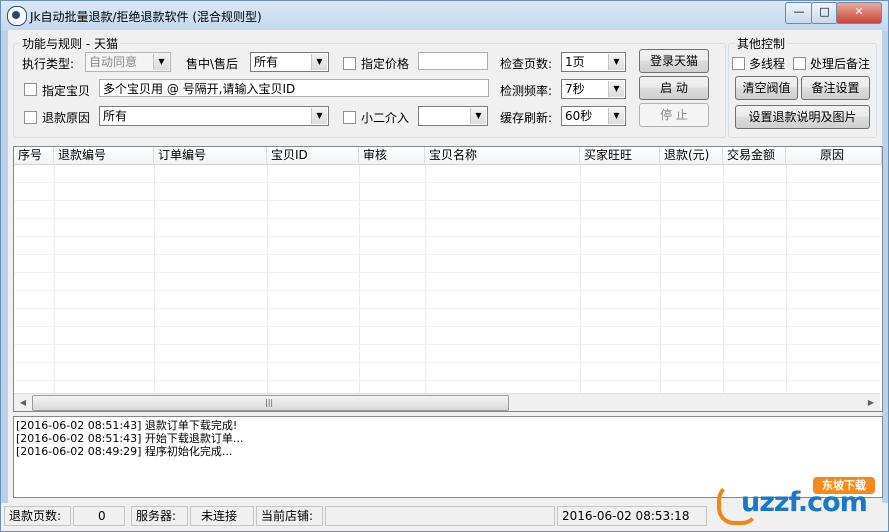 This screenshot has width=889, height=532. Describe the element at coordinates (222, 516) in the screenshot. I see `server-status: 未连接` at that location.